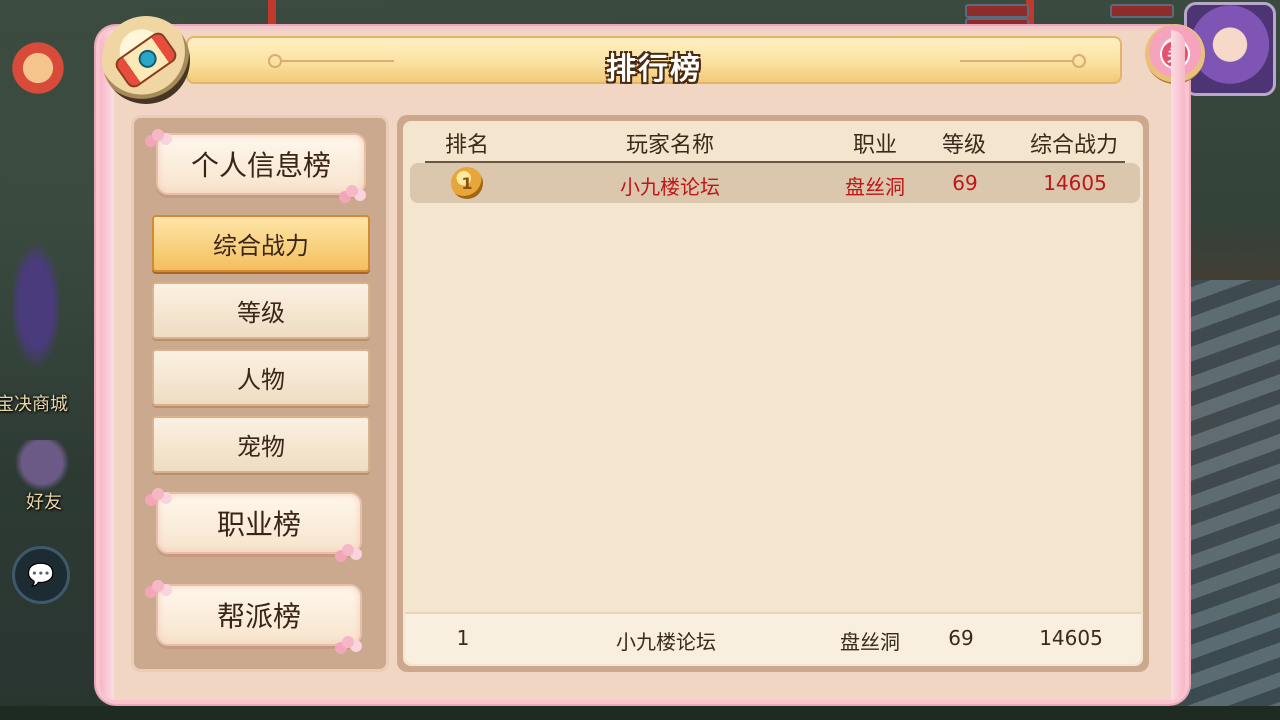 This screenshot has width=1280, height=720. What do you see at coordinates (261, 447) in the screenshot?
I see `tab-label: 宠物` at bounding box center [261, 447].